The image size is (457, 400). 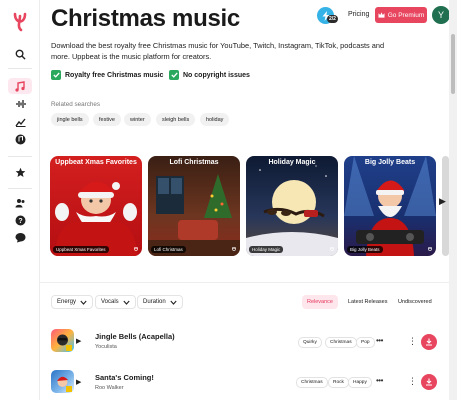 What do you see at coordinates (70, 119) in the screenshot?
I see `related-chip-jingle-bells: jingle bells` at bounding box center [70, 119].